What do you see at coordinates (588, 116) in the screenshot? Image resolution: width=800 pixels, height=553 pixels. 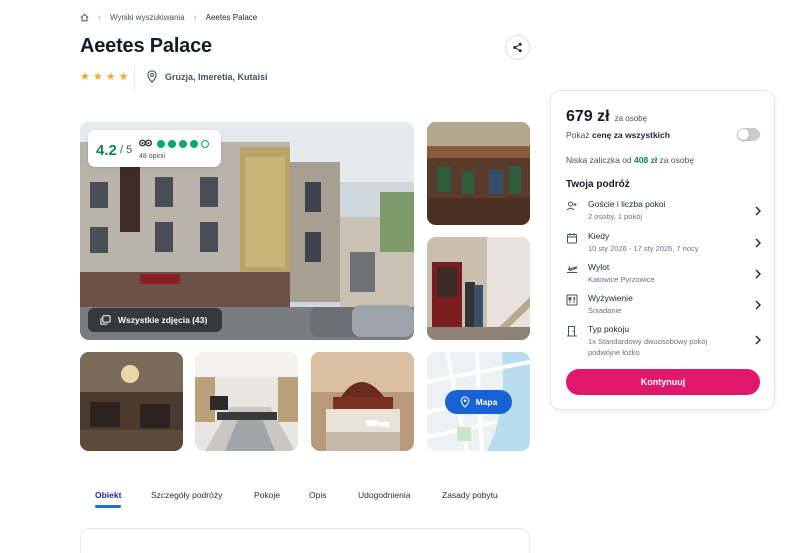 I see `price-amount: 679 zł` at bounding box center [588, 116].